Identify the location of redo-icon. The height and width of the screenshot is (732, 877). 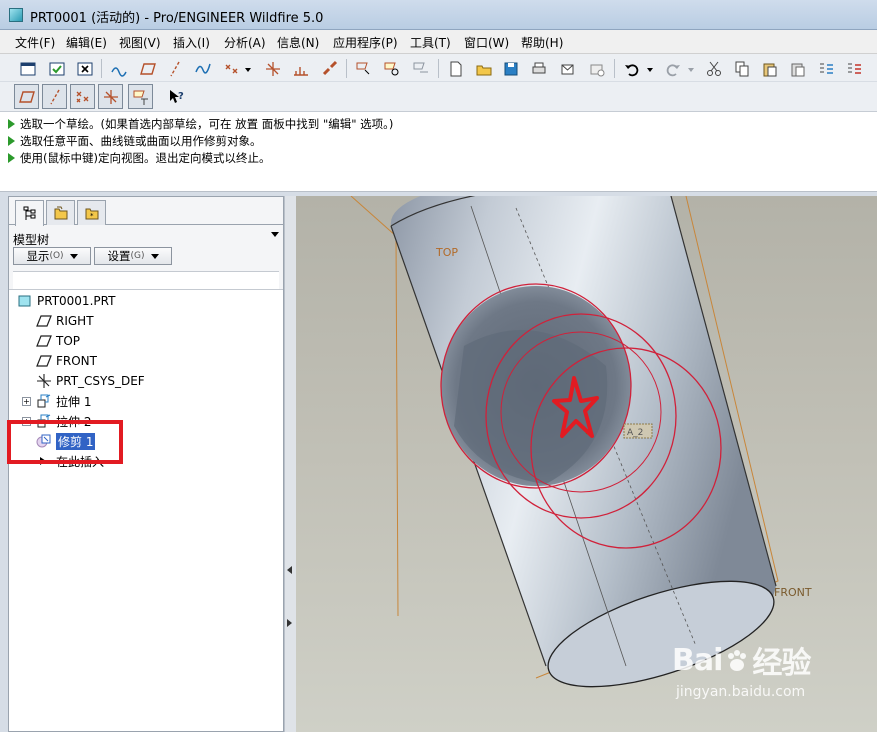
(672, 68).